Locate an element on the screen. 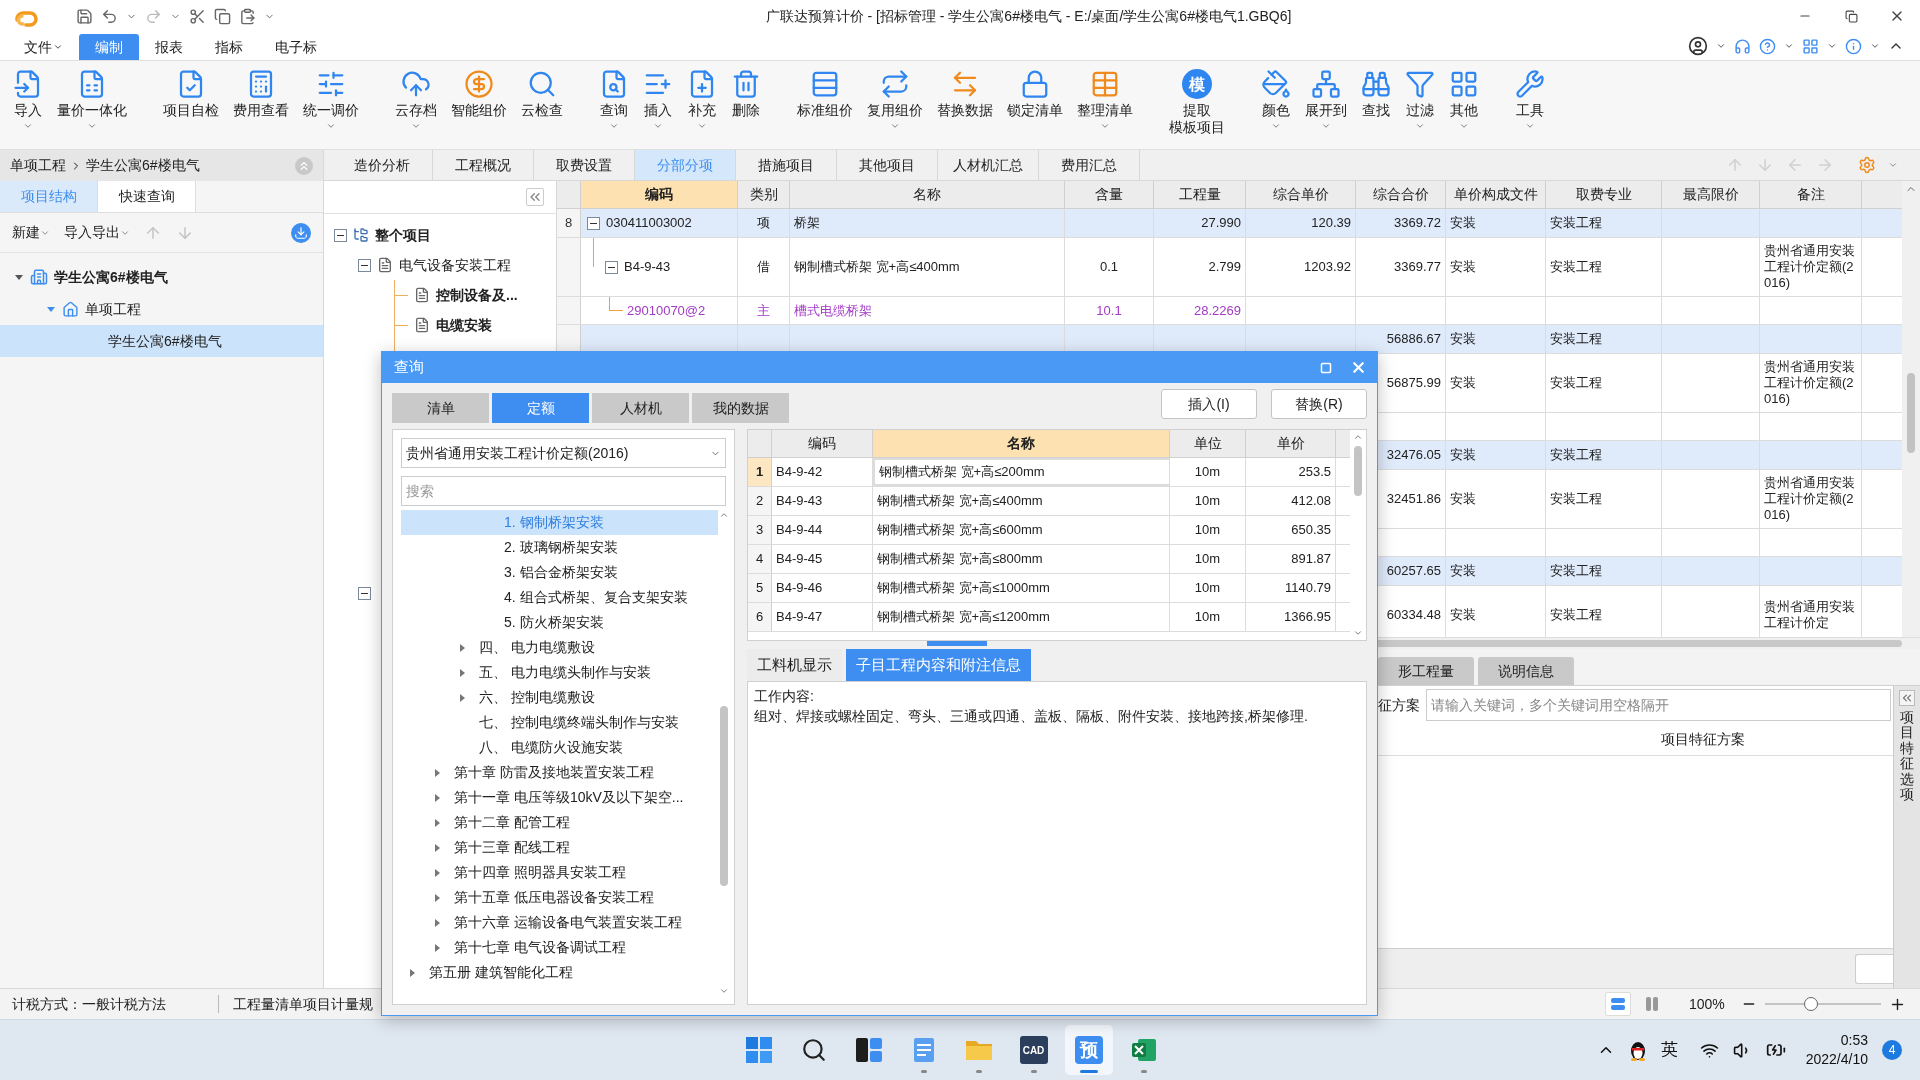 This screenshot has height=1080, width=1920. column-header: 综合合价 is located at coordinates (1401, 194).